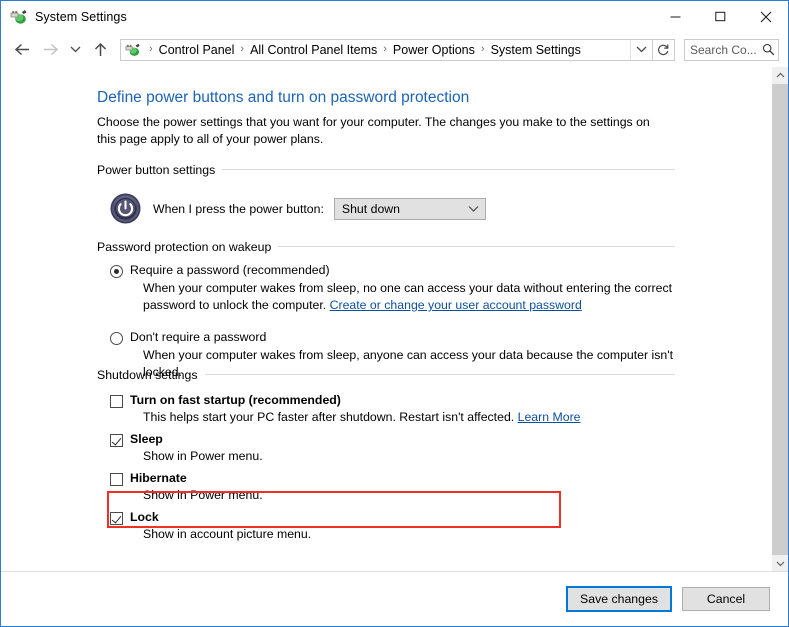  Describe the element at coordinates (473, 209) in the screenshot. I see `chevron-down-icon` at that location.